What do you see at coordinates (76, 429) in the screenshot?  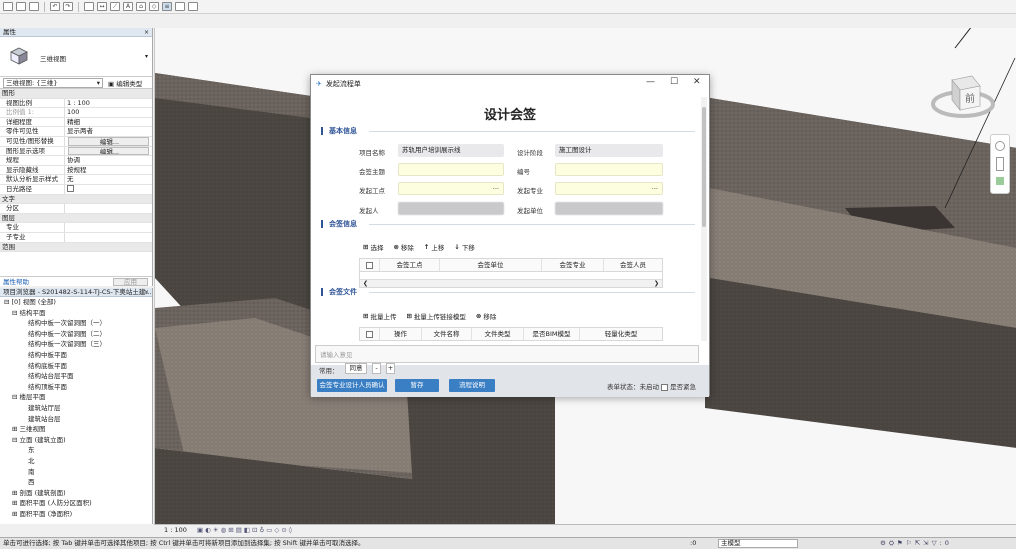 I see `tree-item: ⊞ 三维视图` at bounding box center [76, 429].